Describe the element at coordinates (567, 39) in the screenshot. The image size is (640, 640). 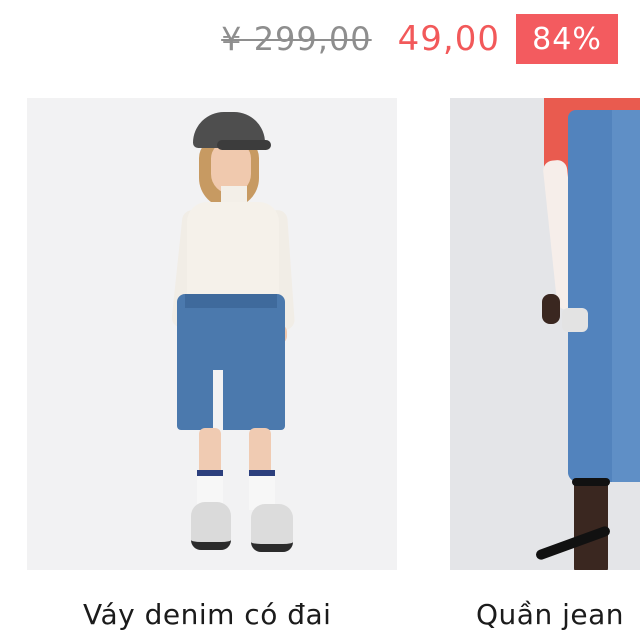
I see `discount-badge: 84%` at that location.